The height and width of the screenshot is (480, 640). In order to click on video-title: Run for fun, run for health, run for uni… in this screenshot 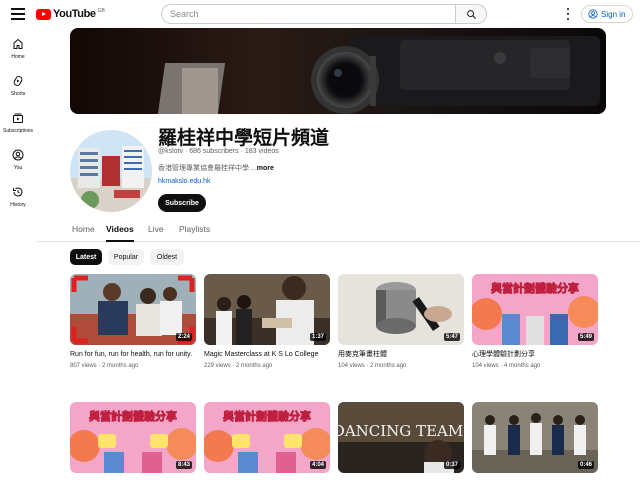, I will do `click(133, 355)`.